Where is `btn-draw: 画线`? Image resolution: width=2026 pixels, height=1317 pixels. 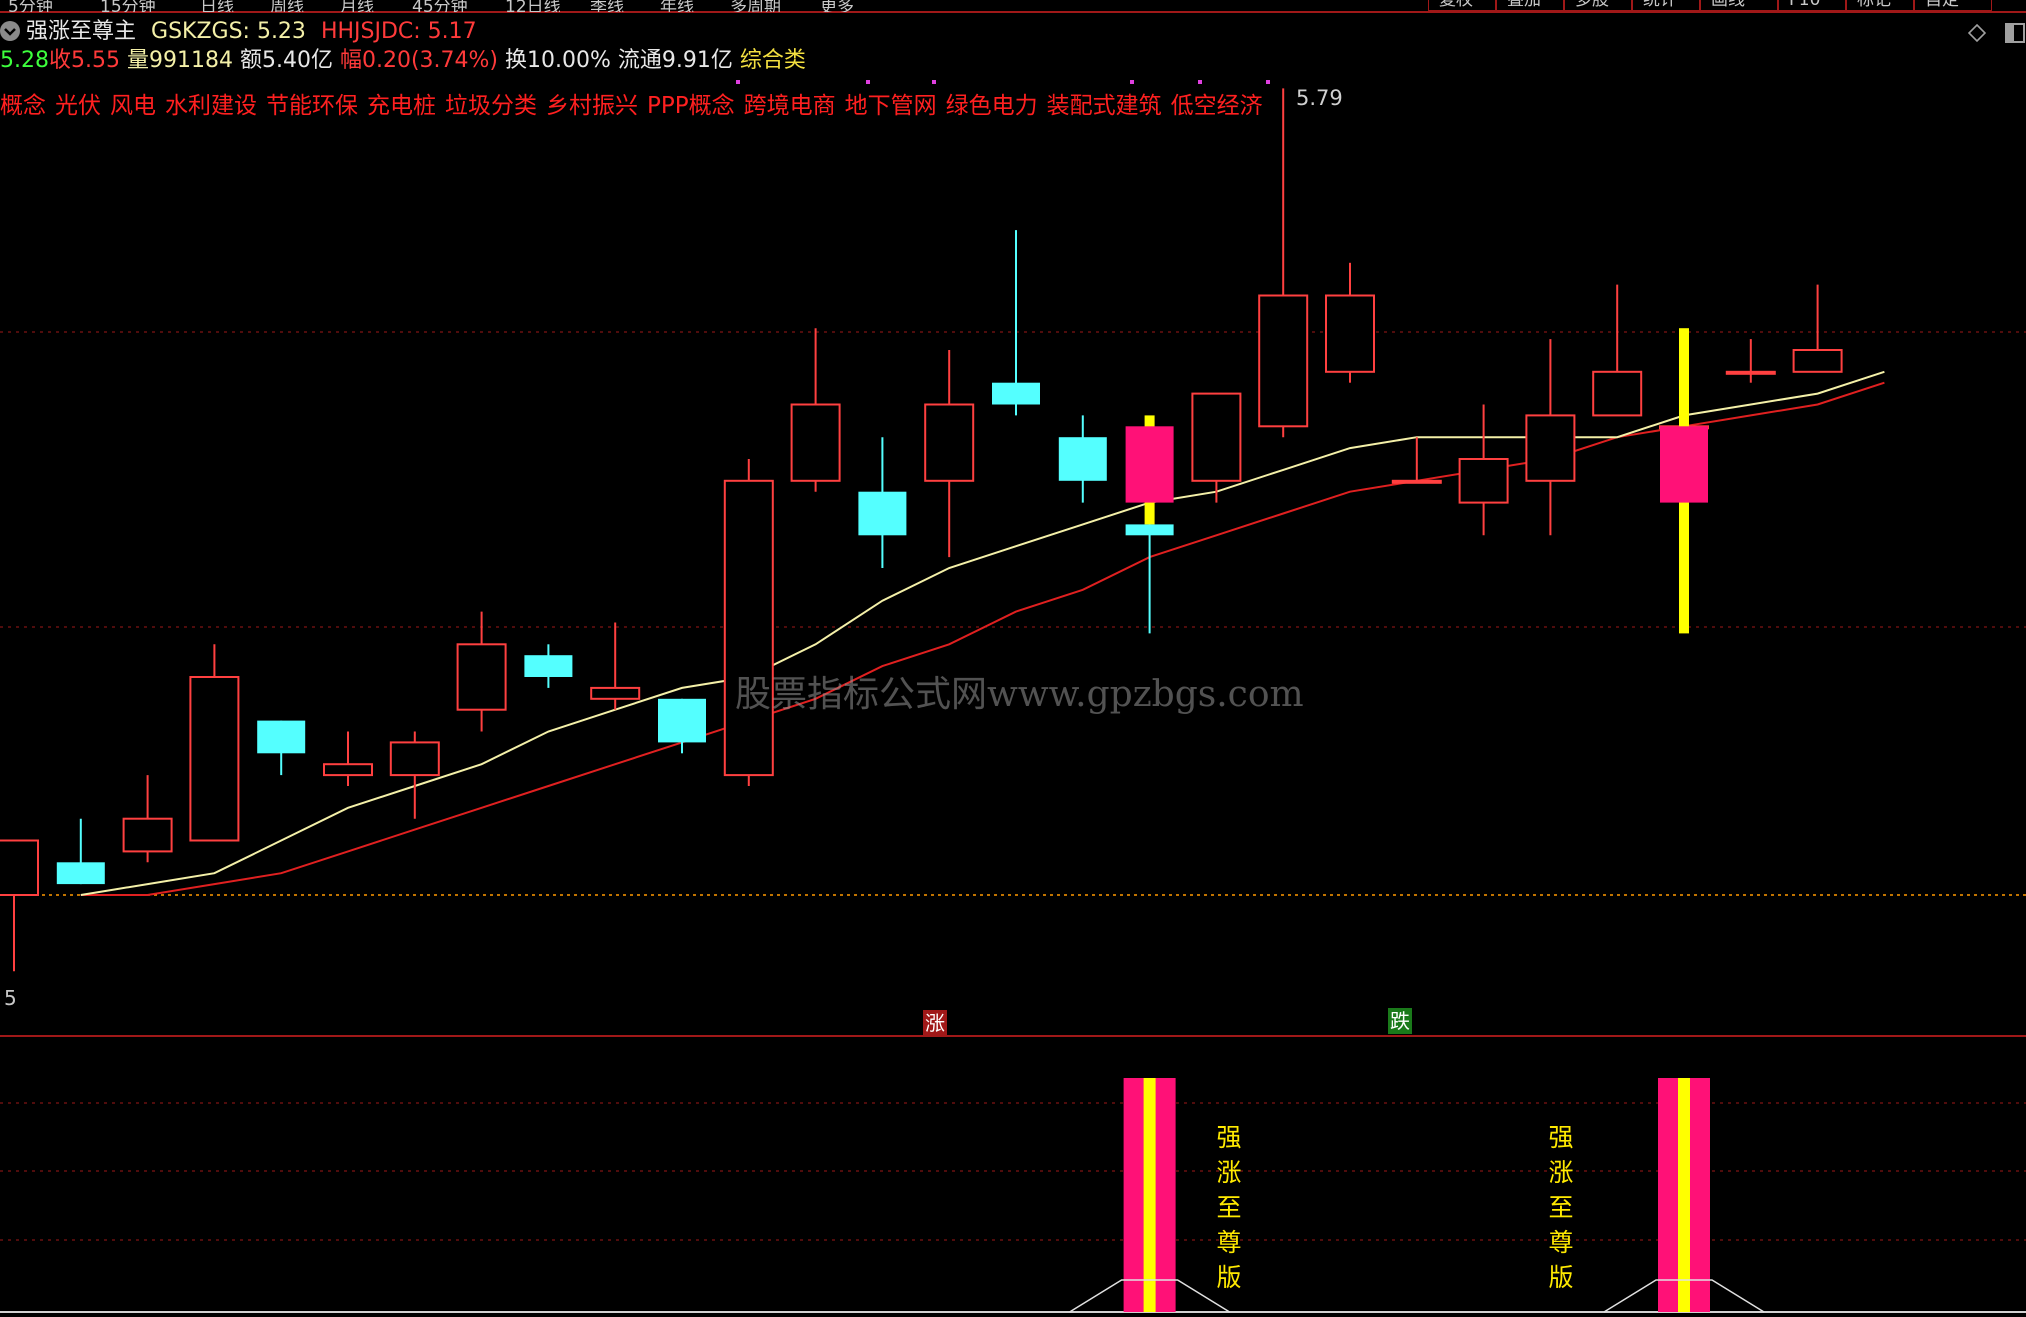 btn-draw: 画线 is located at coordinates (1739, 5).